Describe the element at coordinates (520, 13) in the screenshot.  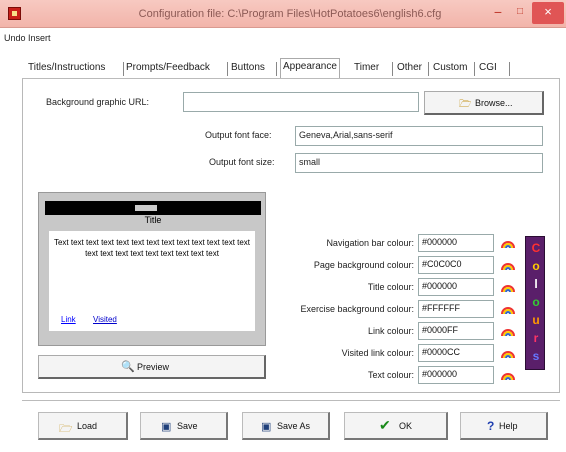
I see `maximize-button: □` at that location.